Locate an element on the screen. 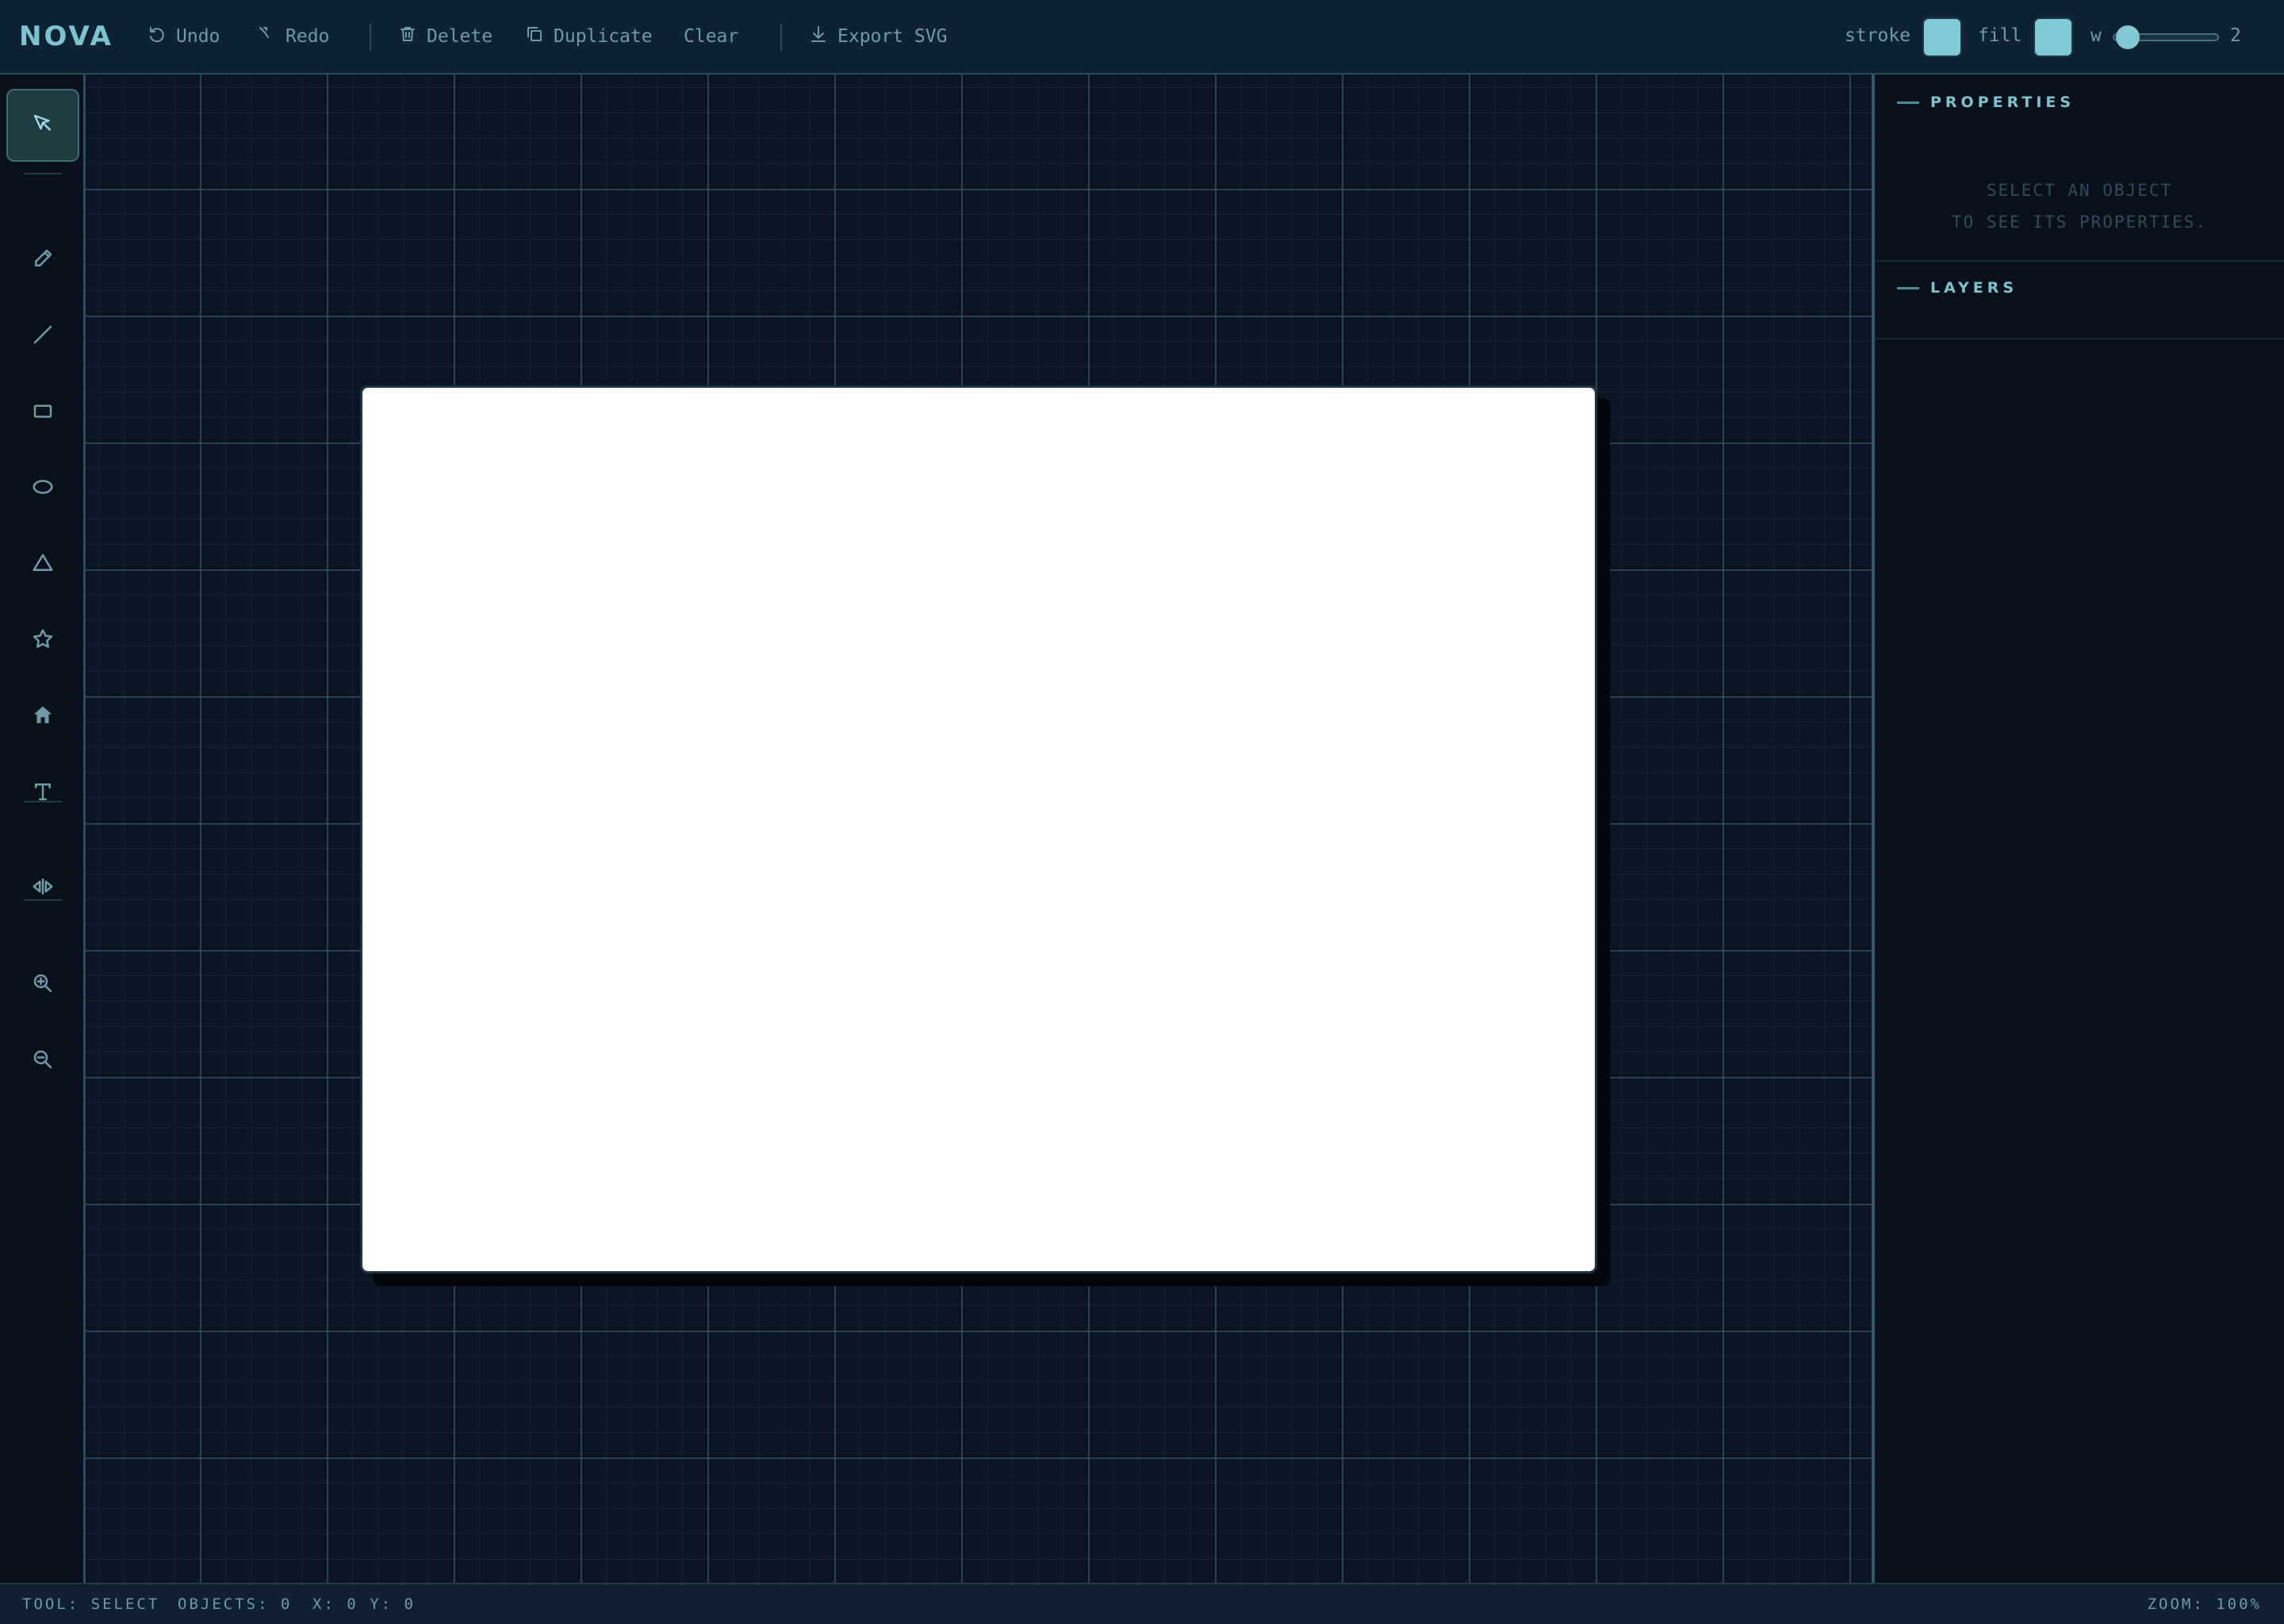  ellipse-icon is located at coordinates (43, 489).